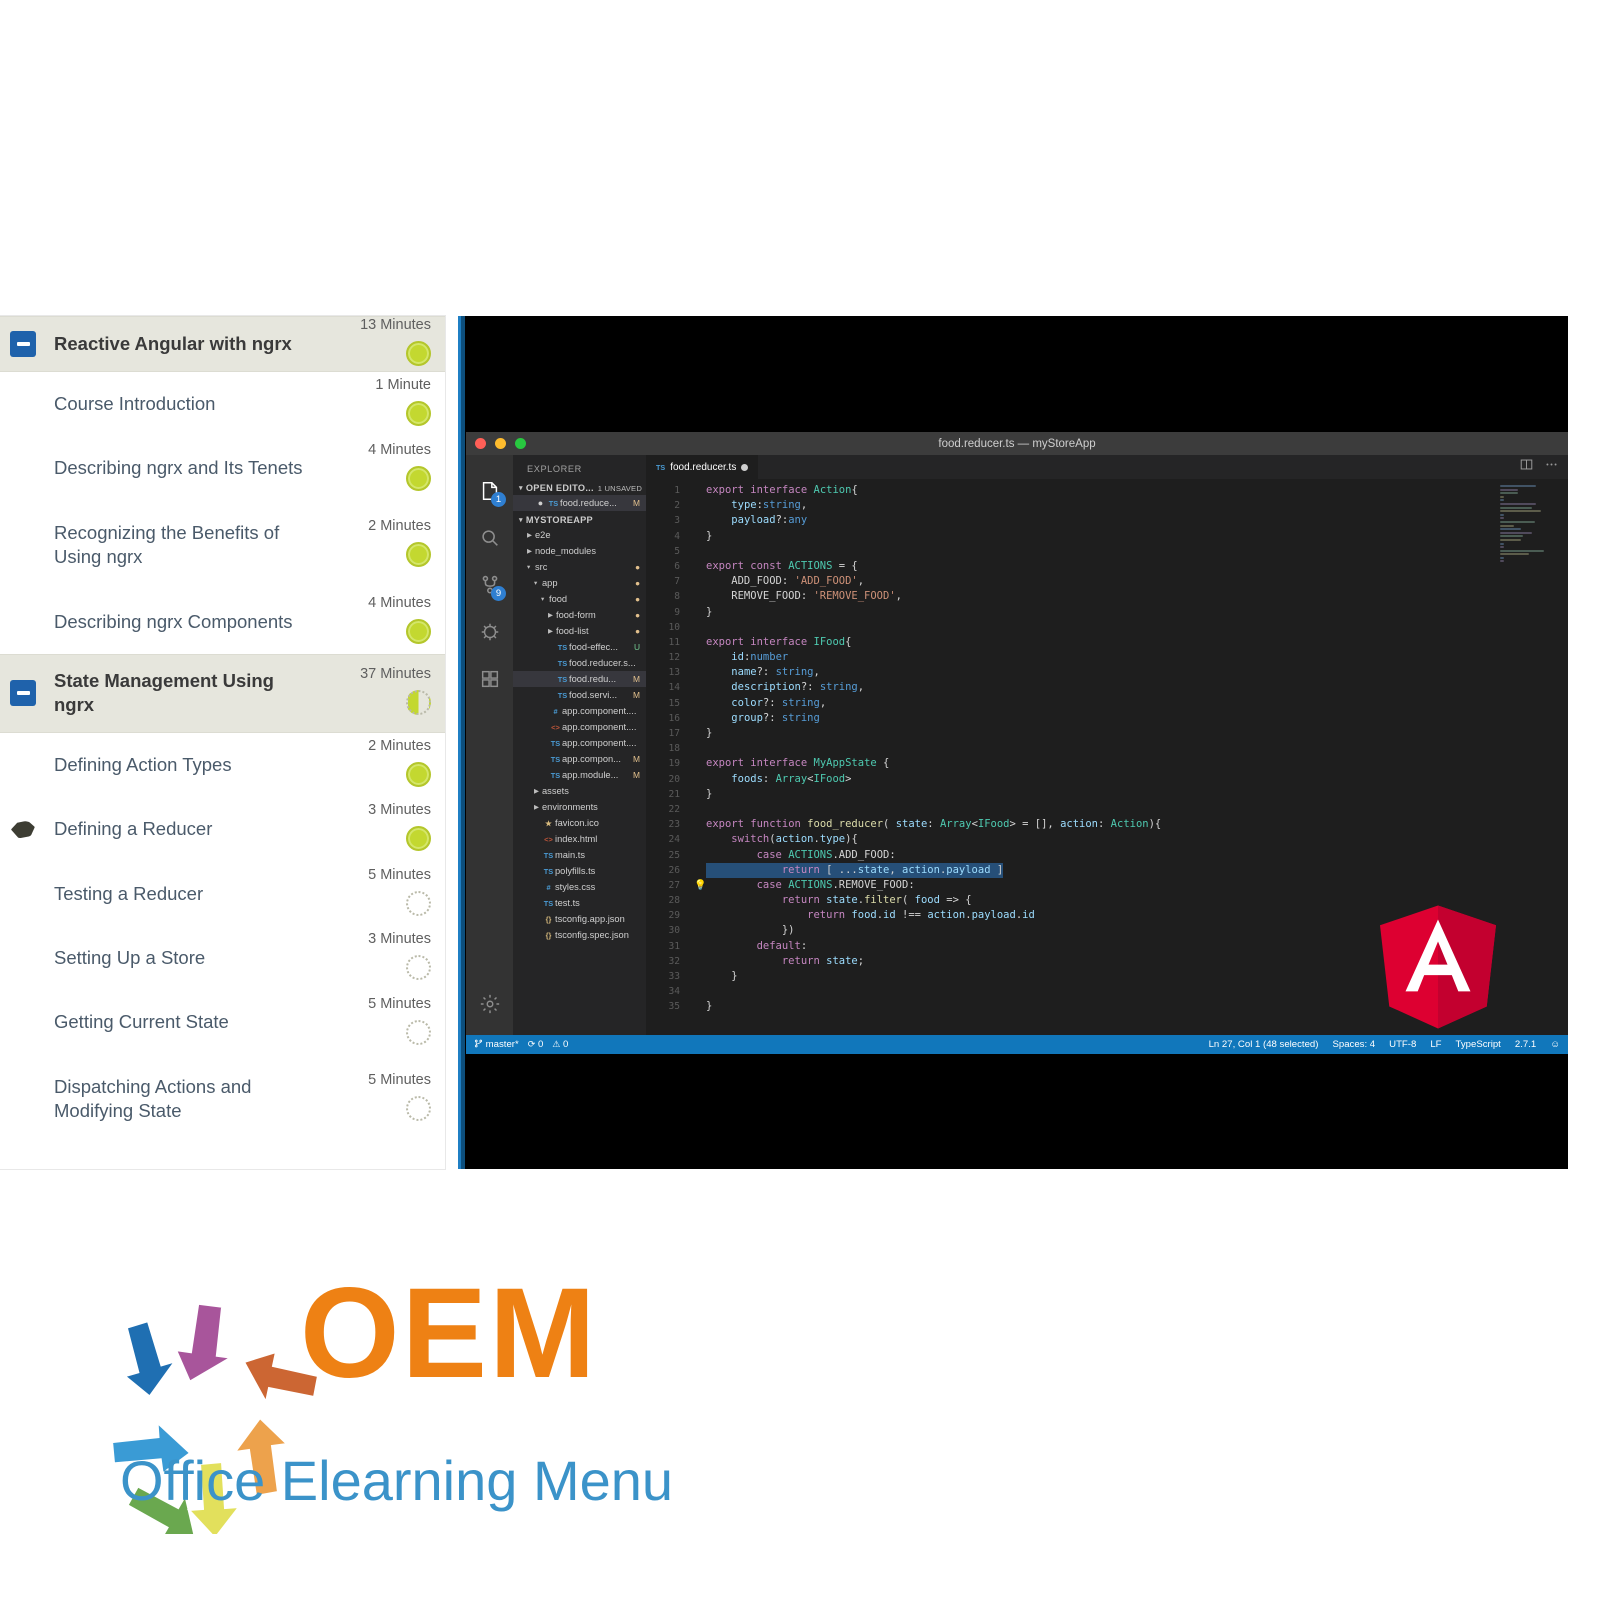  Describe the element at coordinates (1107, 657) in the screenshot. I see `code-line: 12 id:number` at that location.